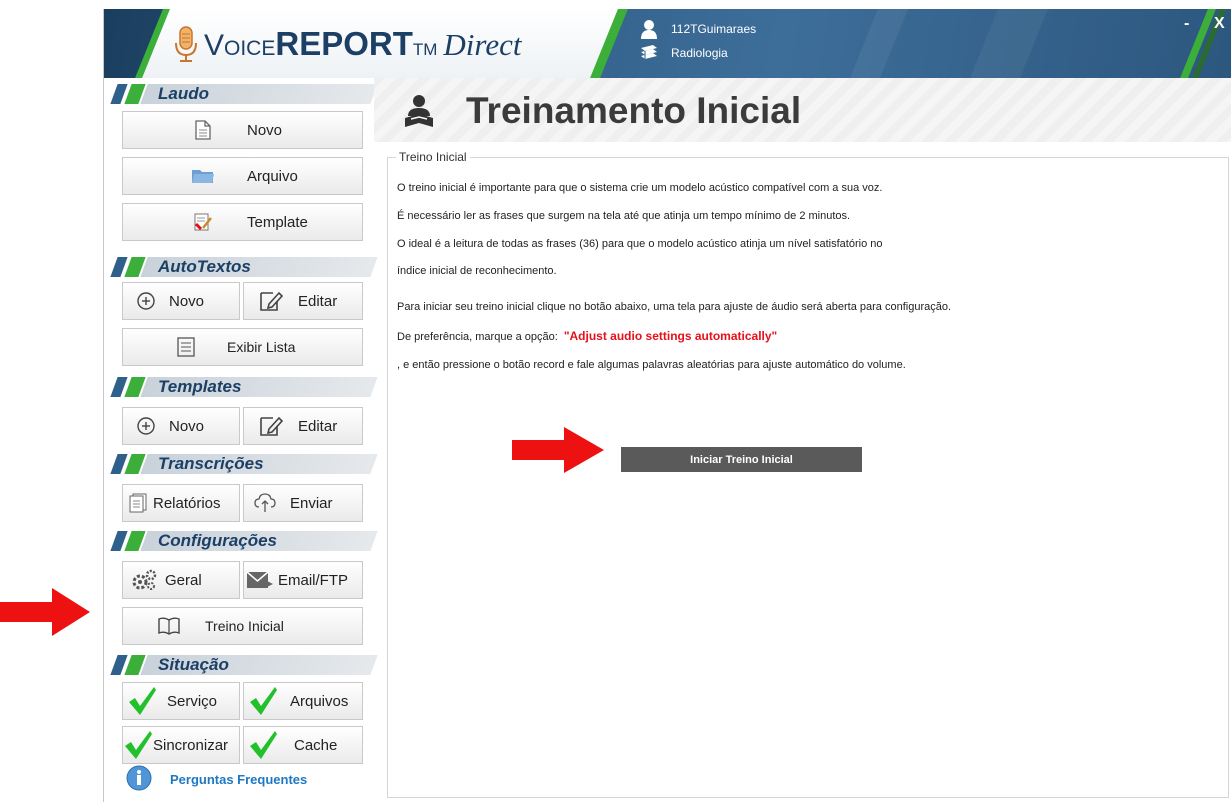 Image resolution: width=1231 pixels, height=802 pixels. What do you see at coordinates (303, 745) in the screenshot?
I see `cache-status: Cache` at bounding box center [303, 745].